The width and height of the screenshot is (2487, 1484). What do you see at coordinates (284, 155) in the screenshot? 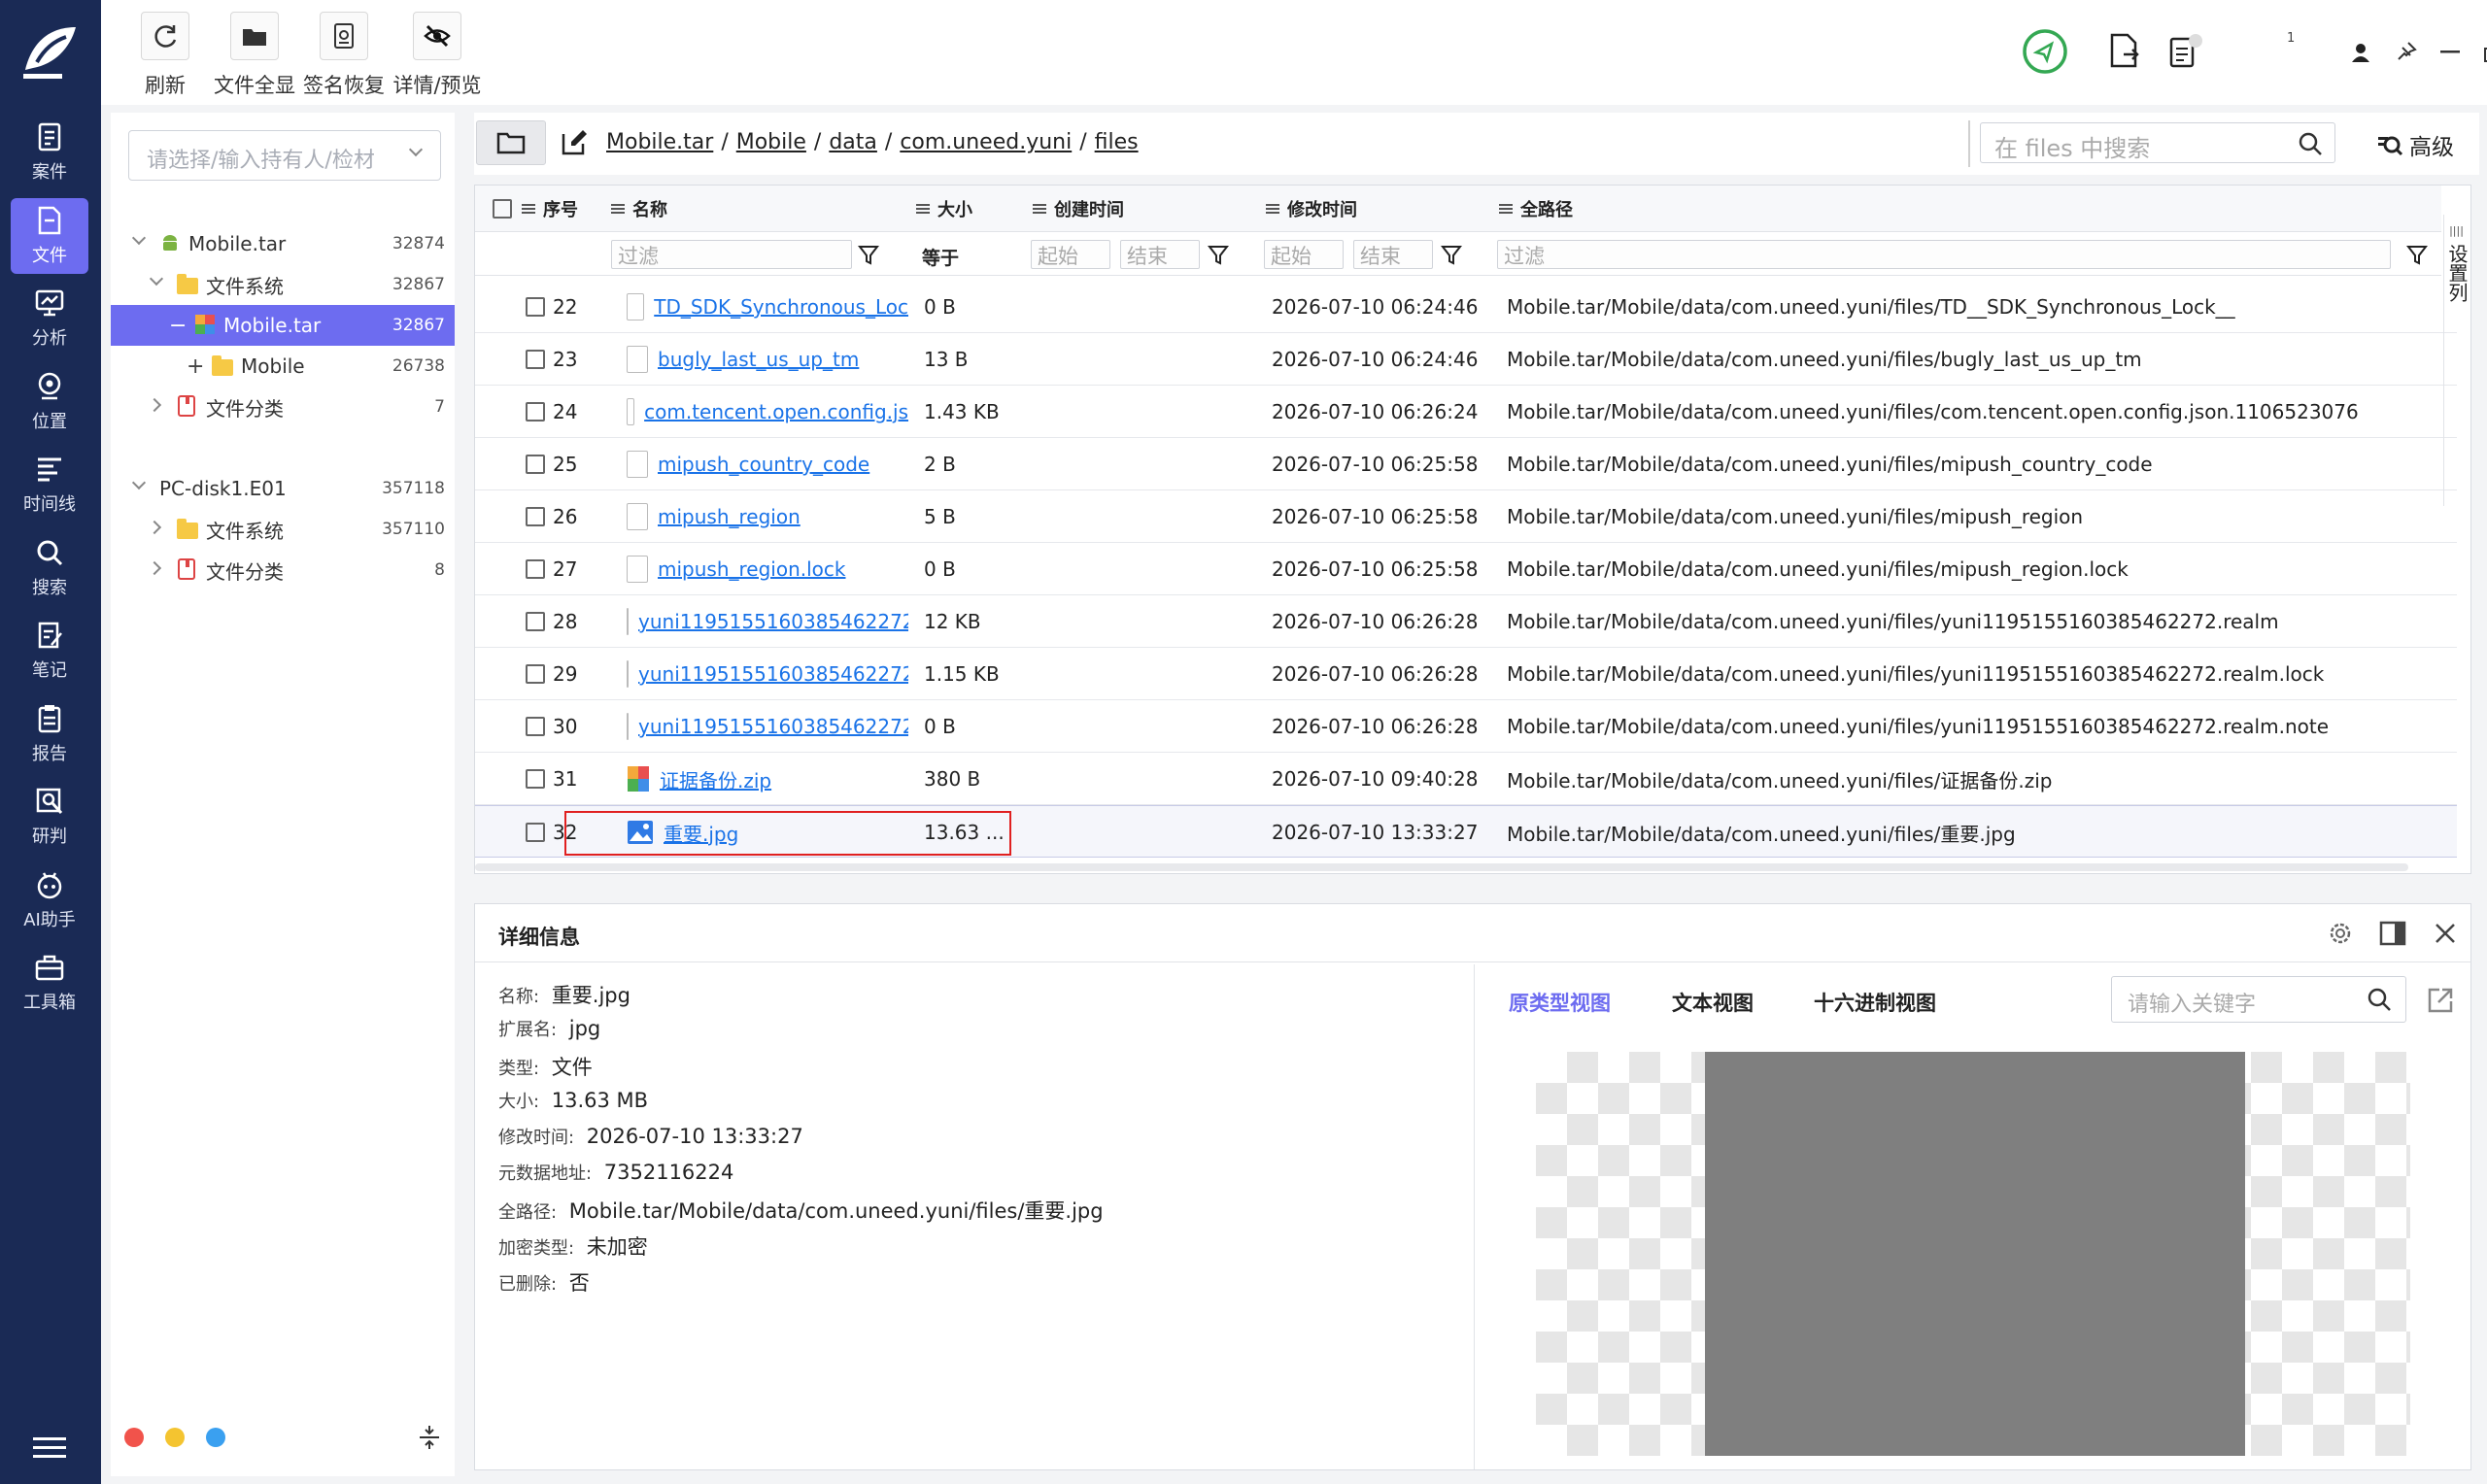
I see `owner-select: 请选择/输入持有人/检材` at bounding box center [284, 155].